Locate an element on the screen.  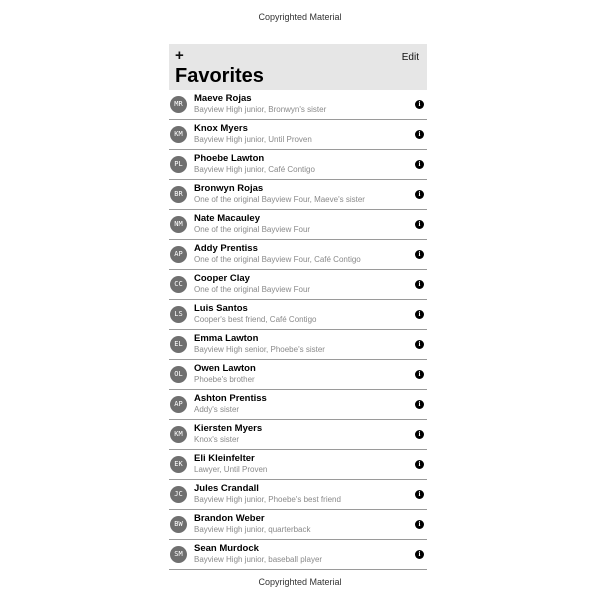
contact-avatar: CC is located at coordinates (178, 284).